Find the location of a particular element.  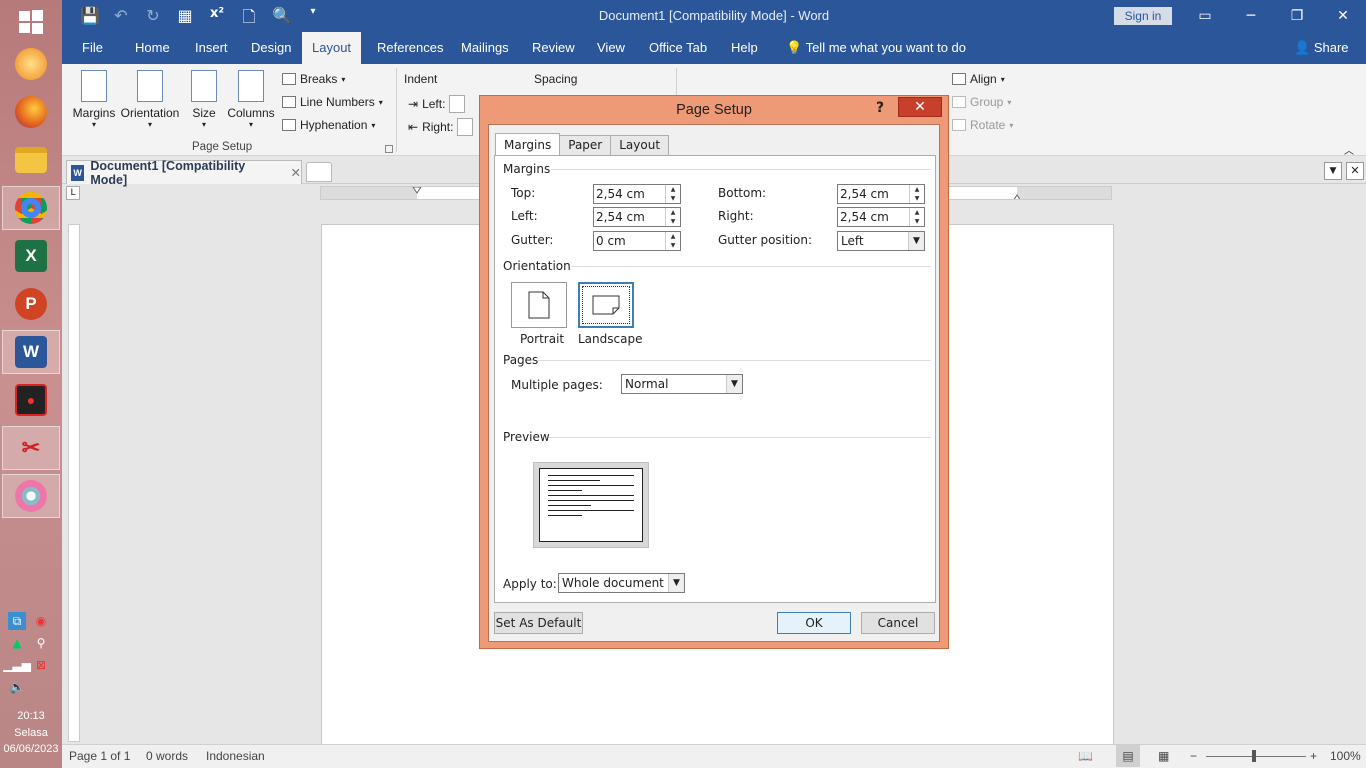

folder-icon is located at coordinates (31, 160).